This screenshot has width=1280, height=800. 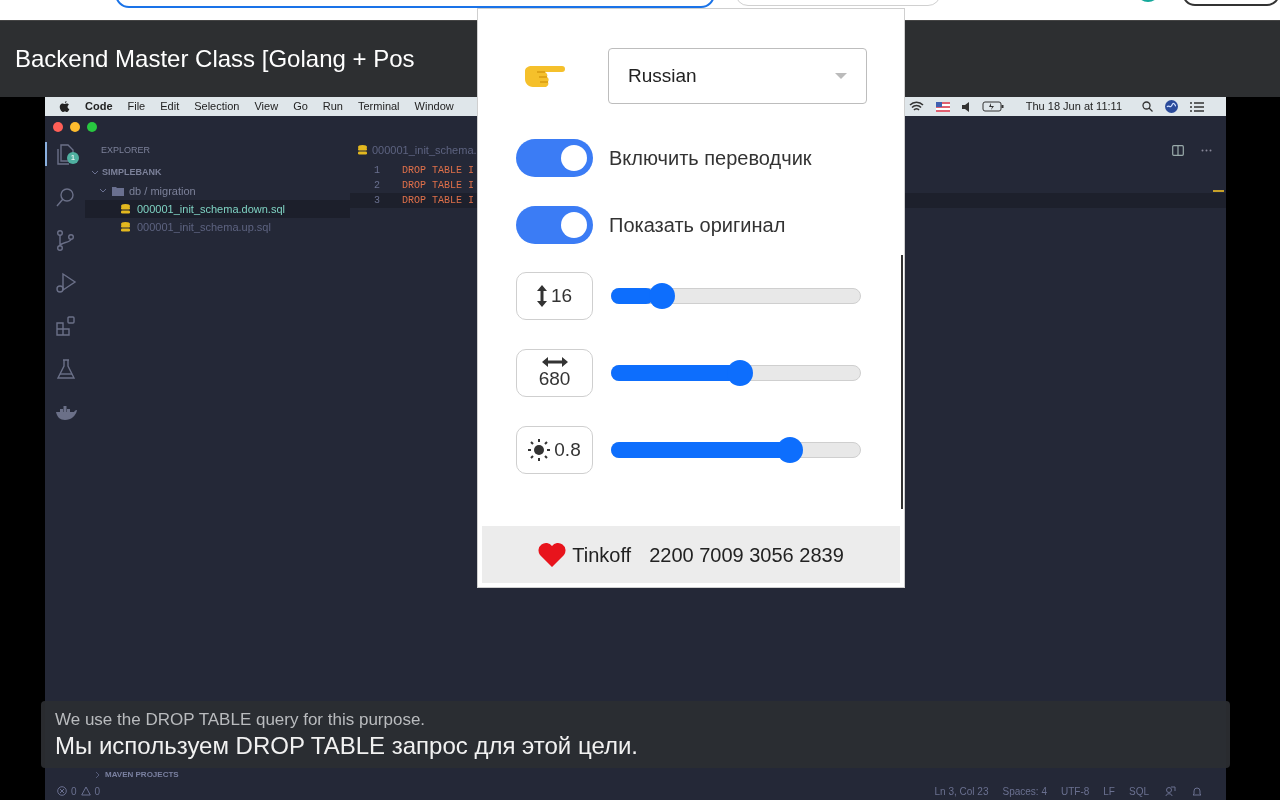 I want to click on activity-tab: 1, so click(x=65, y=154).